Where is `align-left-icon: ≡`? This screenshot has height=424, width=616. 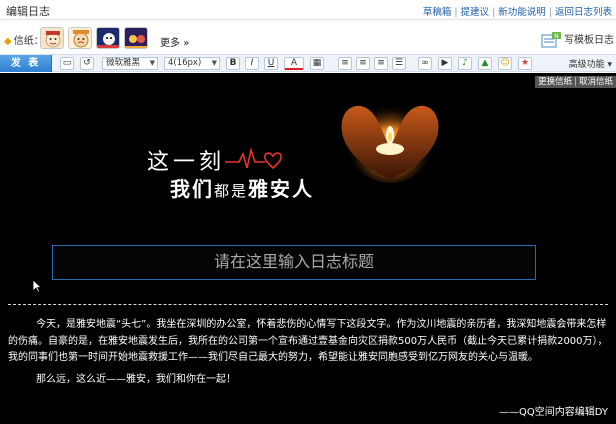
align-left-icon: ≡ is located at coordinates (345, 63).